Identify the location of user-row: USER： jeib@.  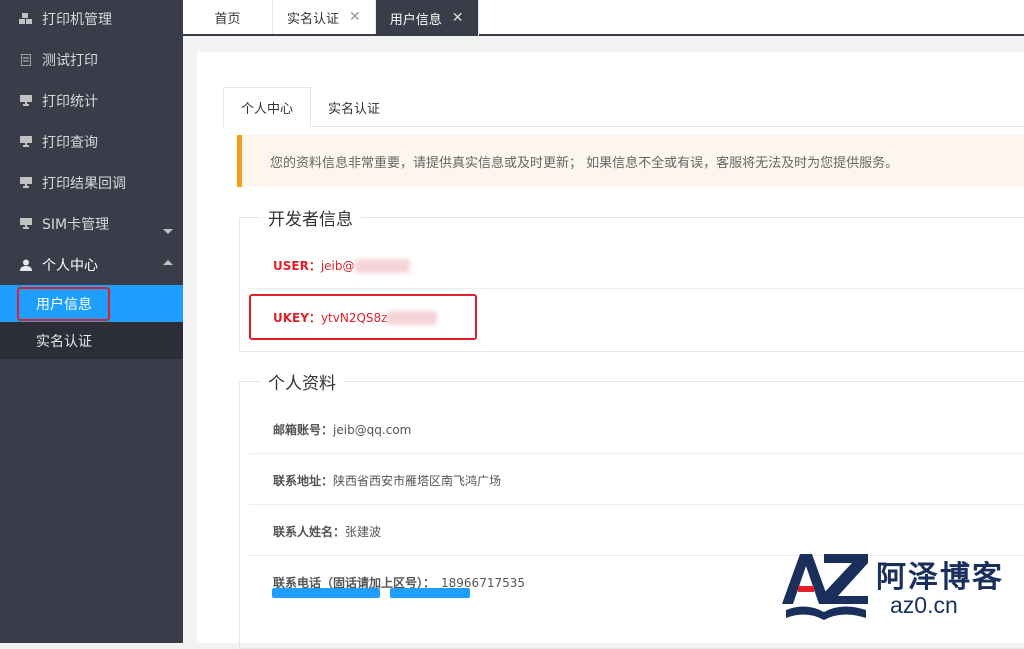
(341, 265).